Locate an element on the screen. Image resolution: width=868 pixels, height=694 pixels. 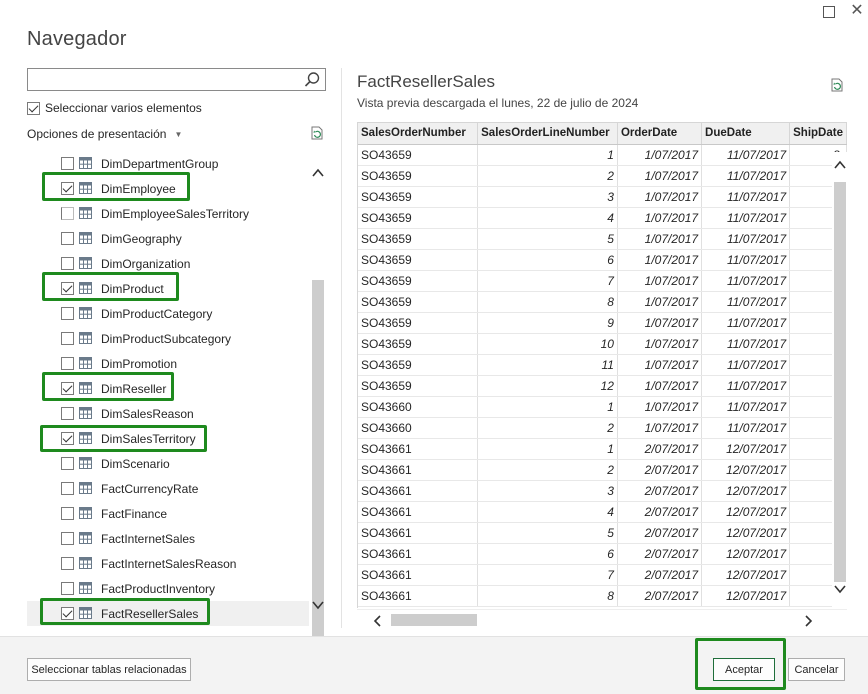
table-name: DimSalesTerritory is located at coordinates (148, 439).